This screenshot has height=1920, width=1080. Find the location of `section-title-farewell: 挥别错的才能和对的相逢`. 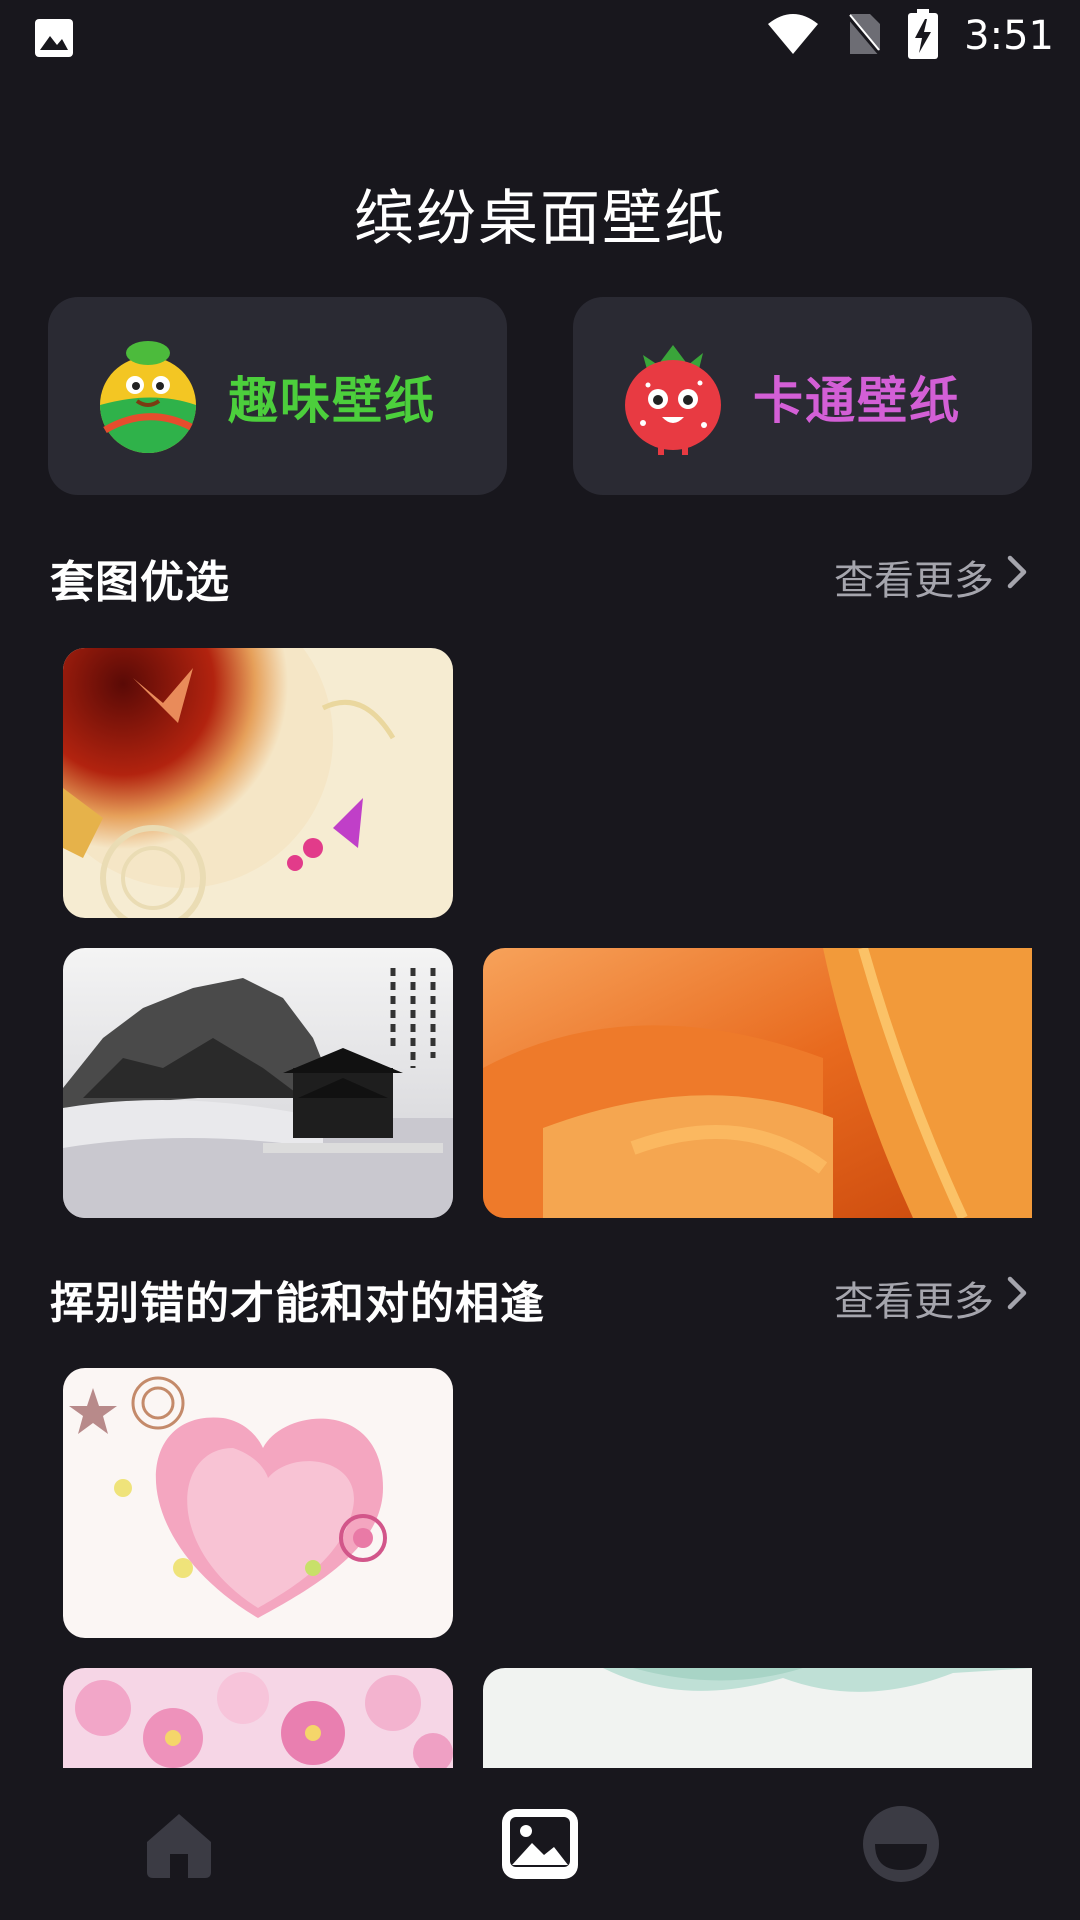

section-title-farewell: 挥别错的才能和对的相逢 is located at coordinates (297, 1303).